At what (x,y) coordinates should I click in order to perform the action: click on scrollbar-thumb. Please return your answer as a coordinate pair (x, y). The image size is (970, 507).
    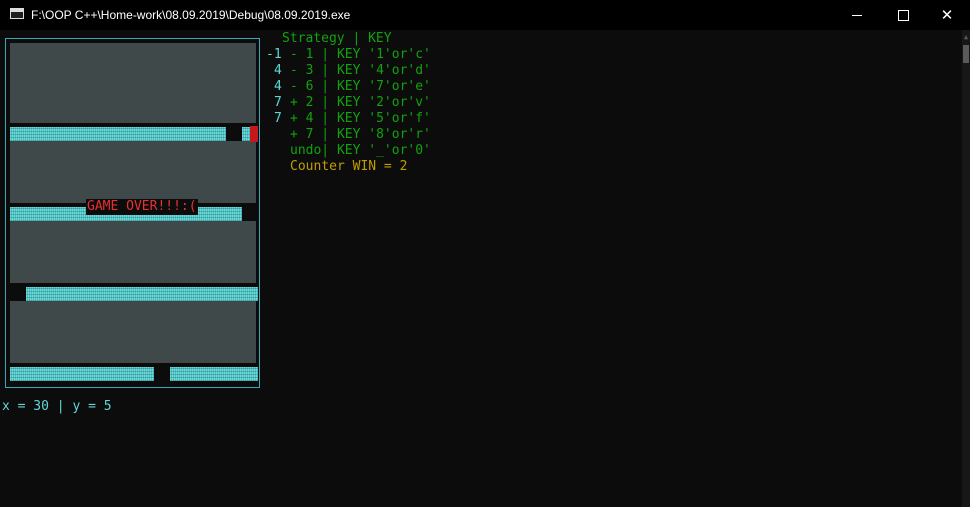
    Looking at the image, I should click on (966, 54).